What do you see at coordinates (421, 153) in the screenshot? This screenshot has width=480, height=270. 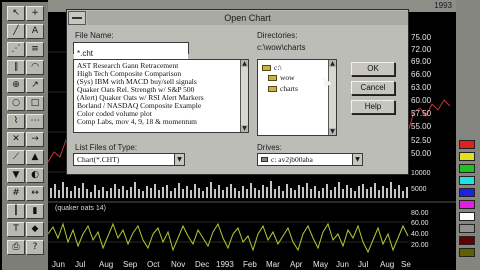 I see `price-tick: 50.00` at bounding box center [421, 153].